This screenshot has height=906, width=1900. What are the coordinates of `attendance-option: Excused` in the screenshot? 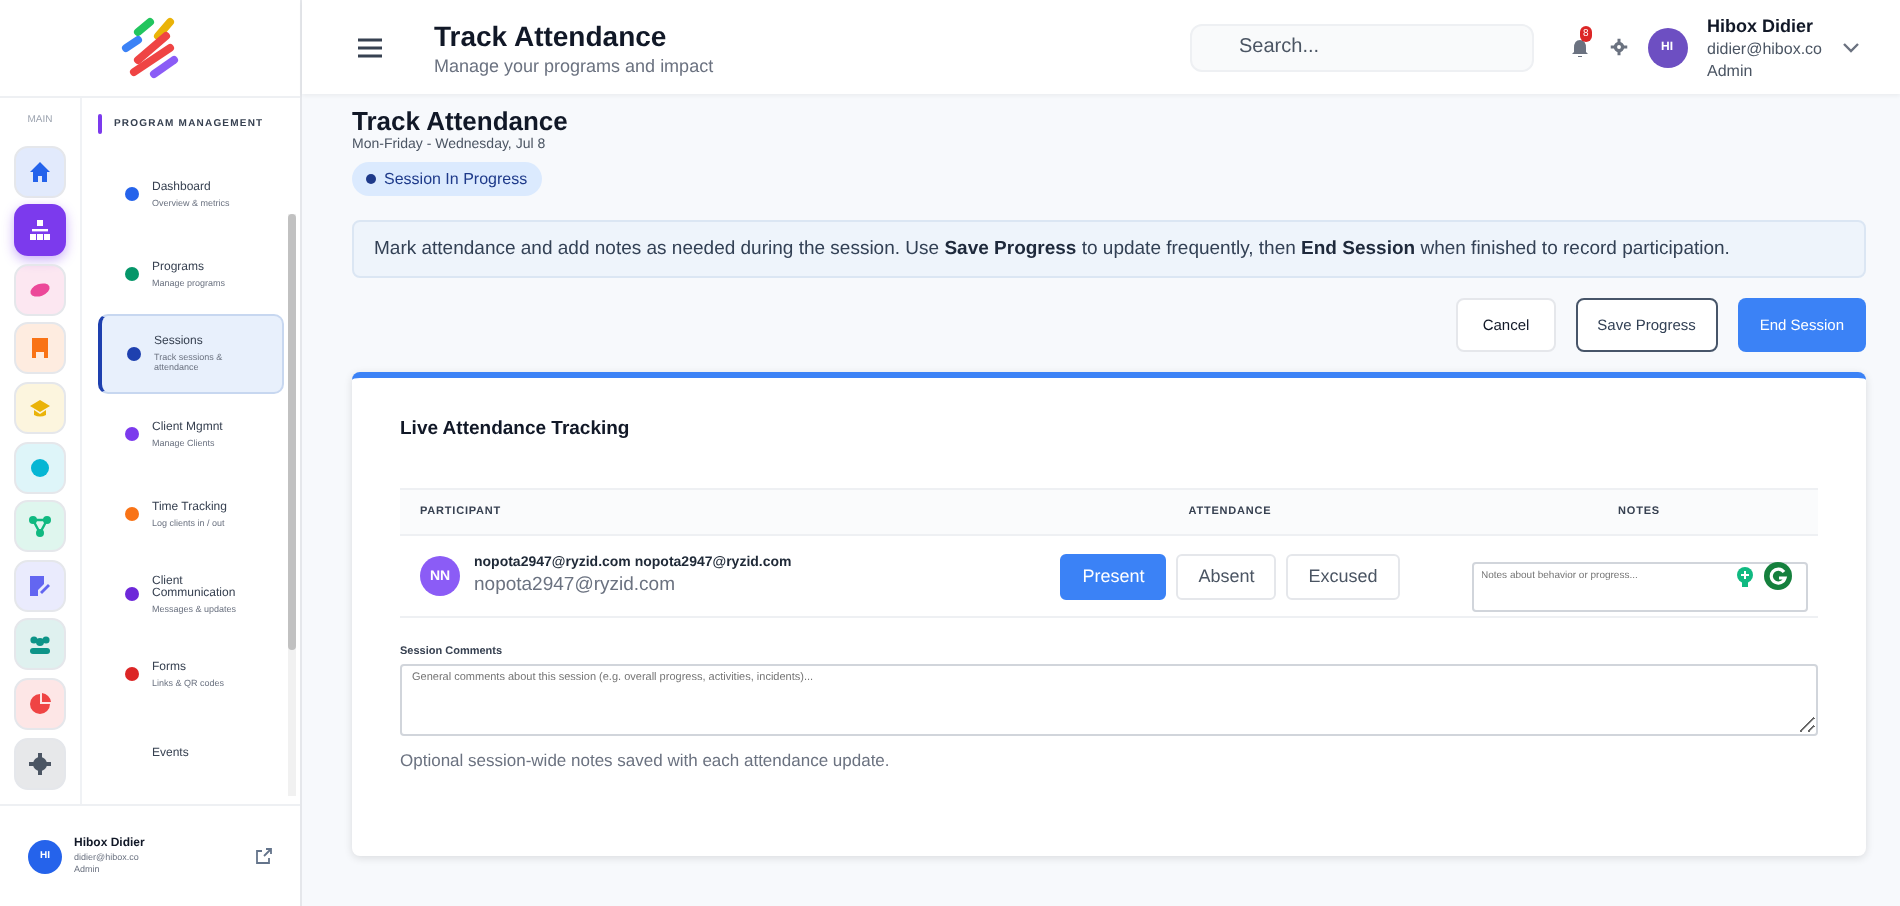 It's located at (1343, 576).